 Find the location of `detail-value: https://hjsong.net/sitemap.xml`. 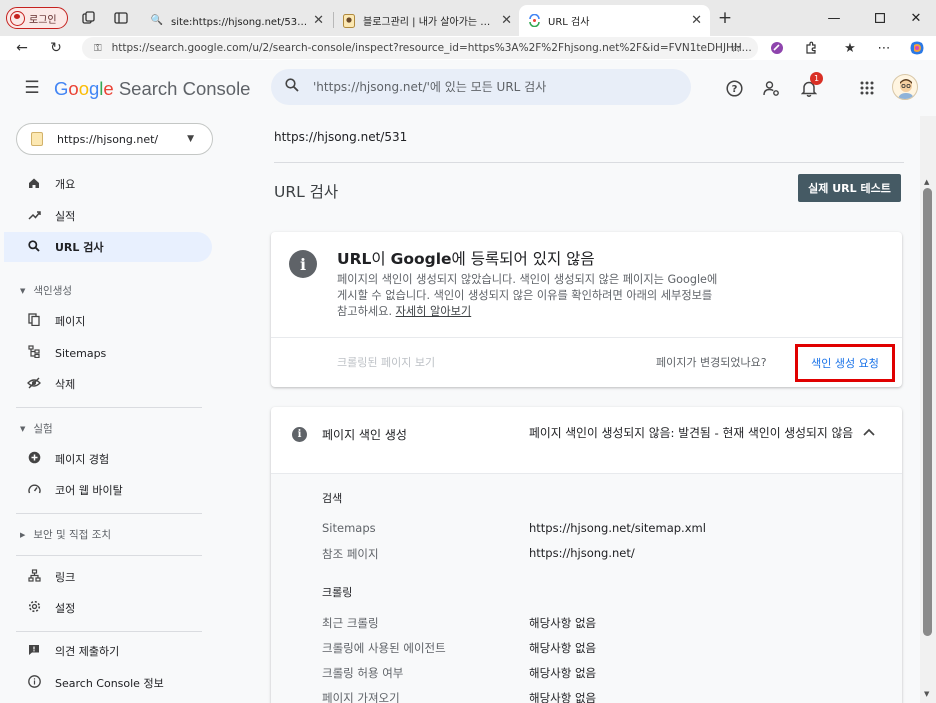

detail-value: https://hjsong.net/sitemap.xml is located at coordinates (617, 528).